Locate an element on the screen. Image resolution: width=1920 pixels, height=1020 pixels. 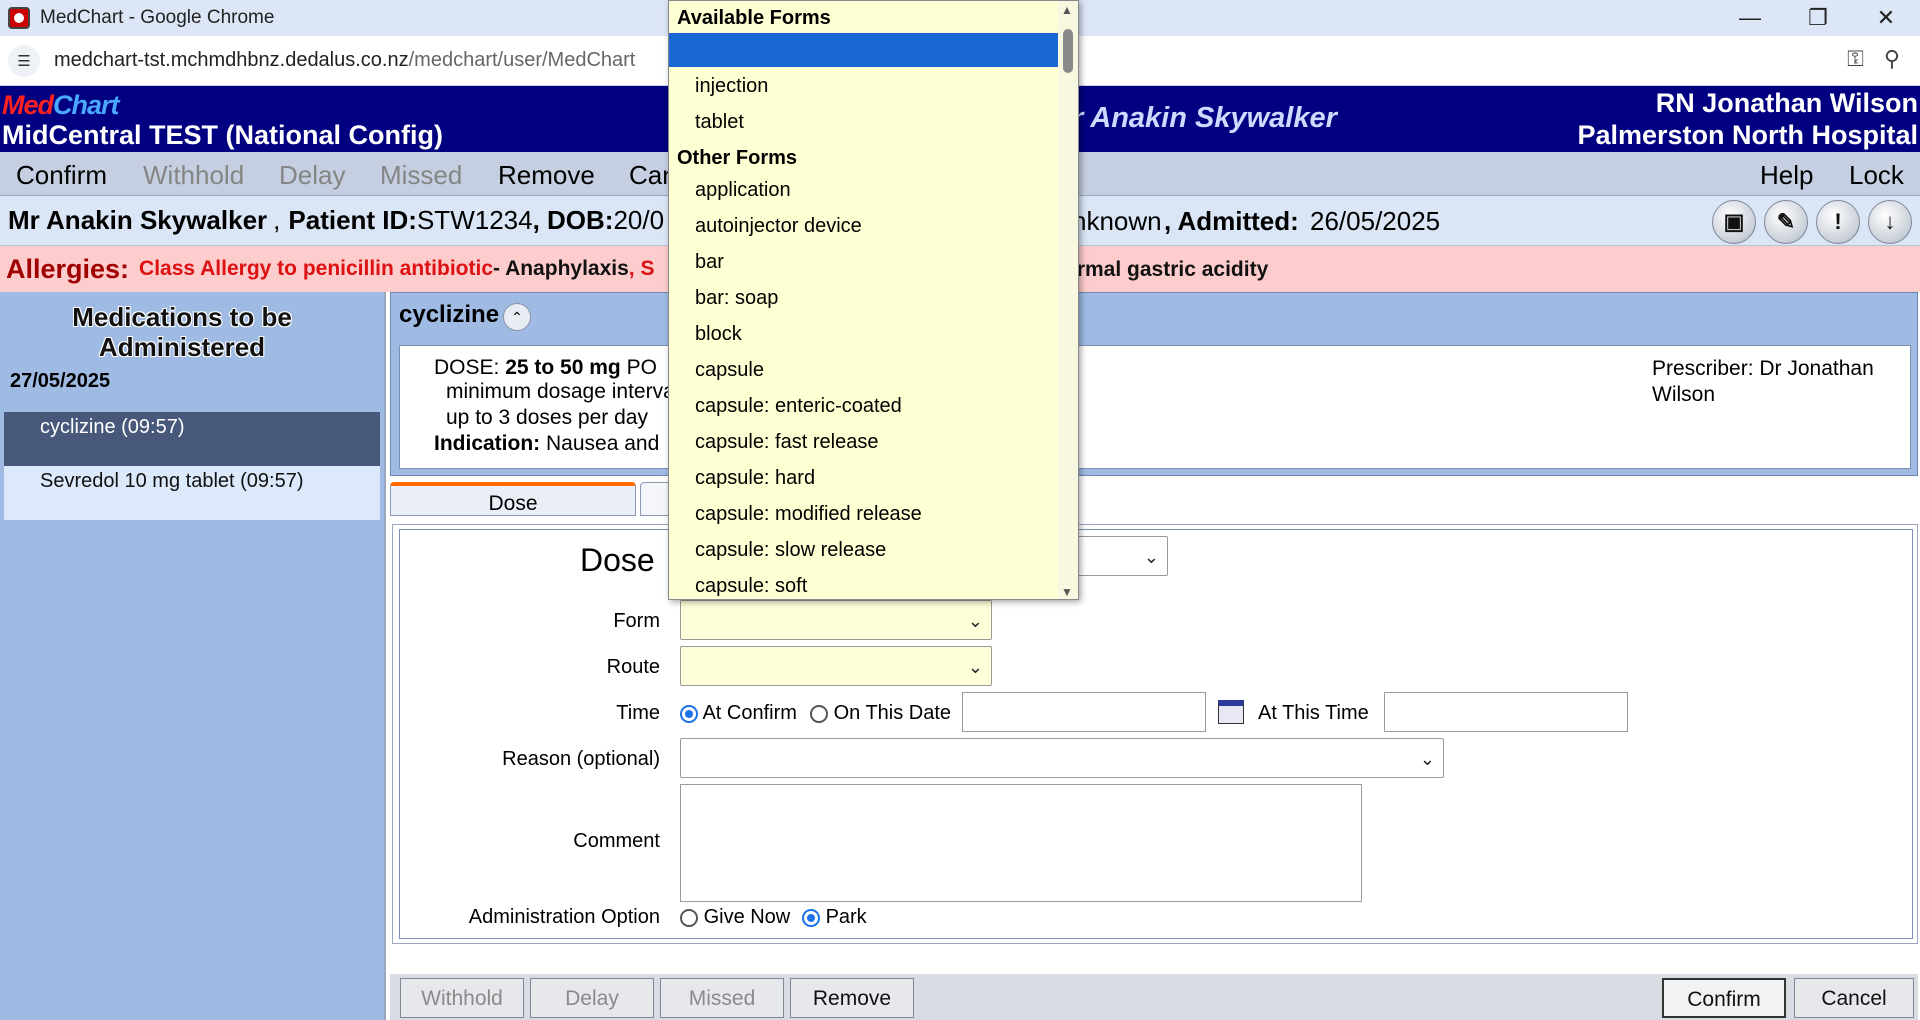
dropdown-scrollbar: ▲ ▼ is located at coordinates (1068, 300).